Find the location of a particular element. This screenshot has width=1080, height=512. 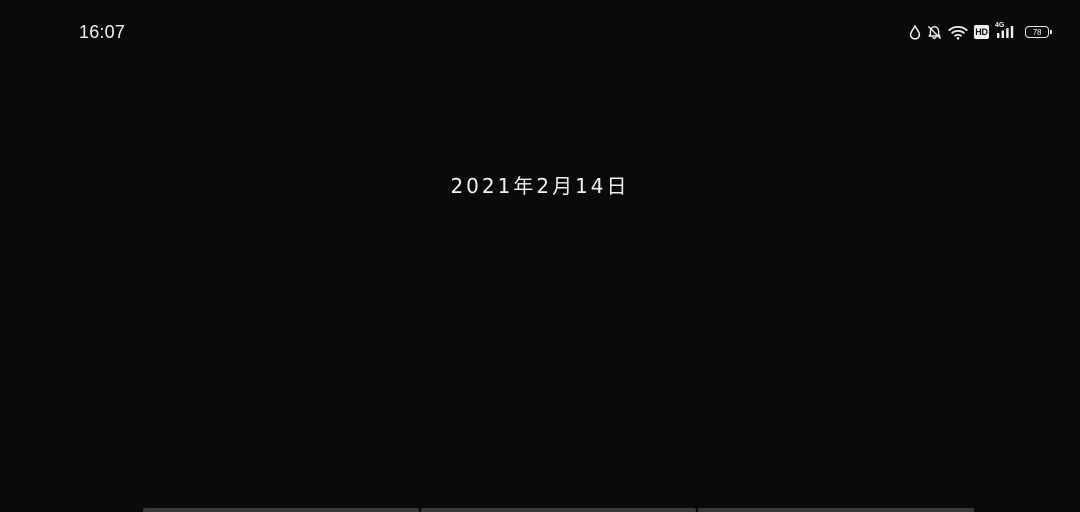

battery-level: 78 is located at coordinates (1037, 32).